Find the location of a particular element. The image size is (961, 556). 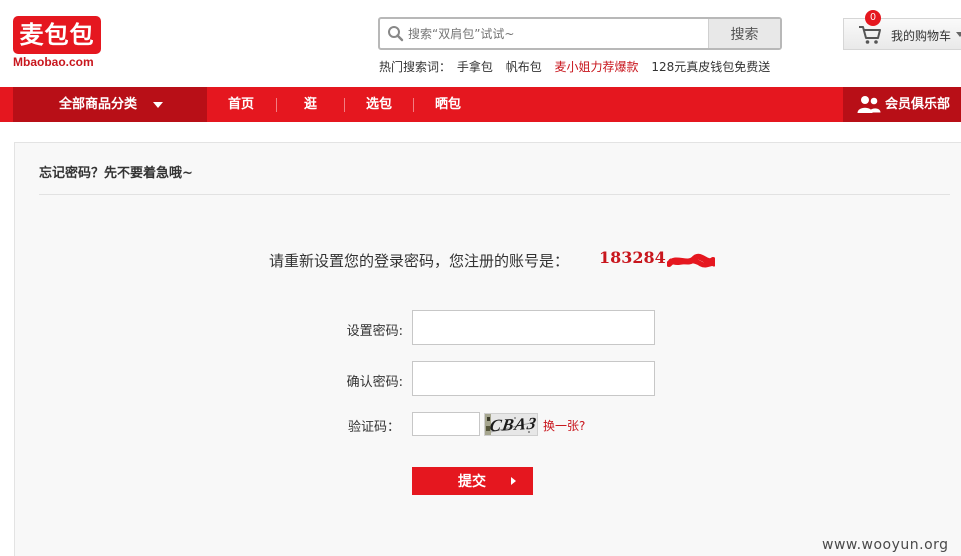

account-number: 183284 is located at coordinates (632, 257).